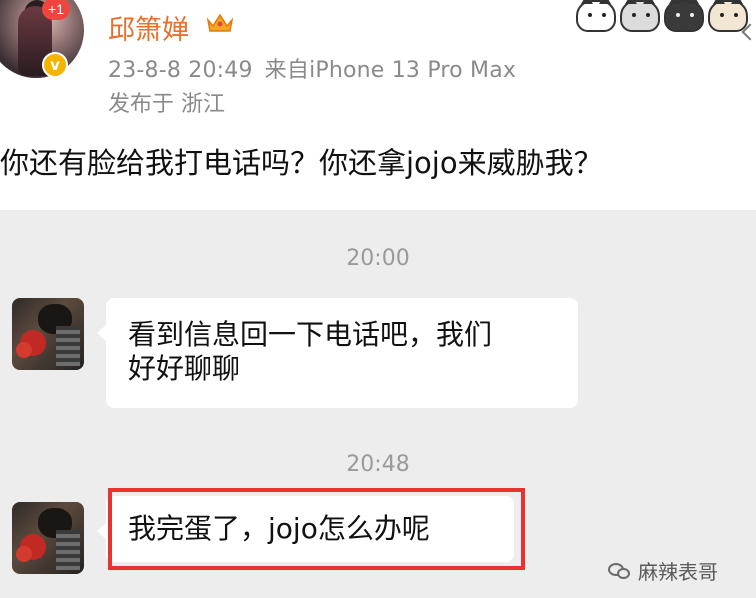 The width and height of the screenshot is (756, 598). What do you see at coordinates (678, 572) in the screenshot?
I see `watermark-text: 麻辣表哥` at bounding box center [678, 572].